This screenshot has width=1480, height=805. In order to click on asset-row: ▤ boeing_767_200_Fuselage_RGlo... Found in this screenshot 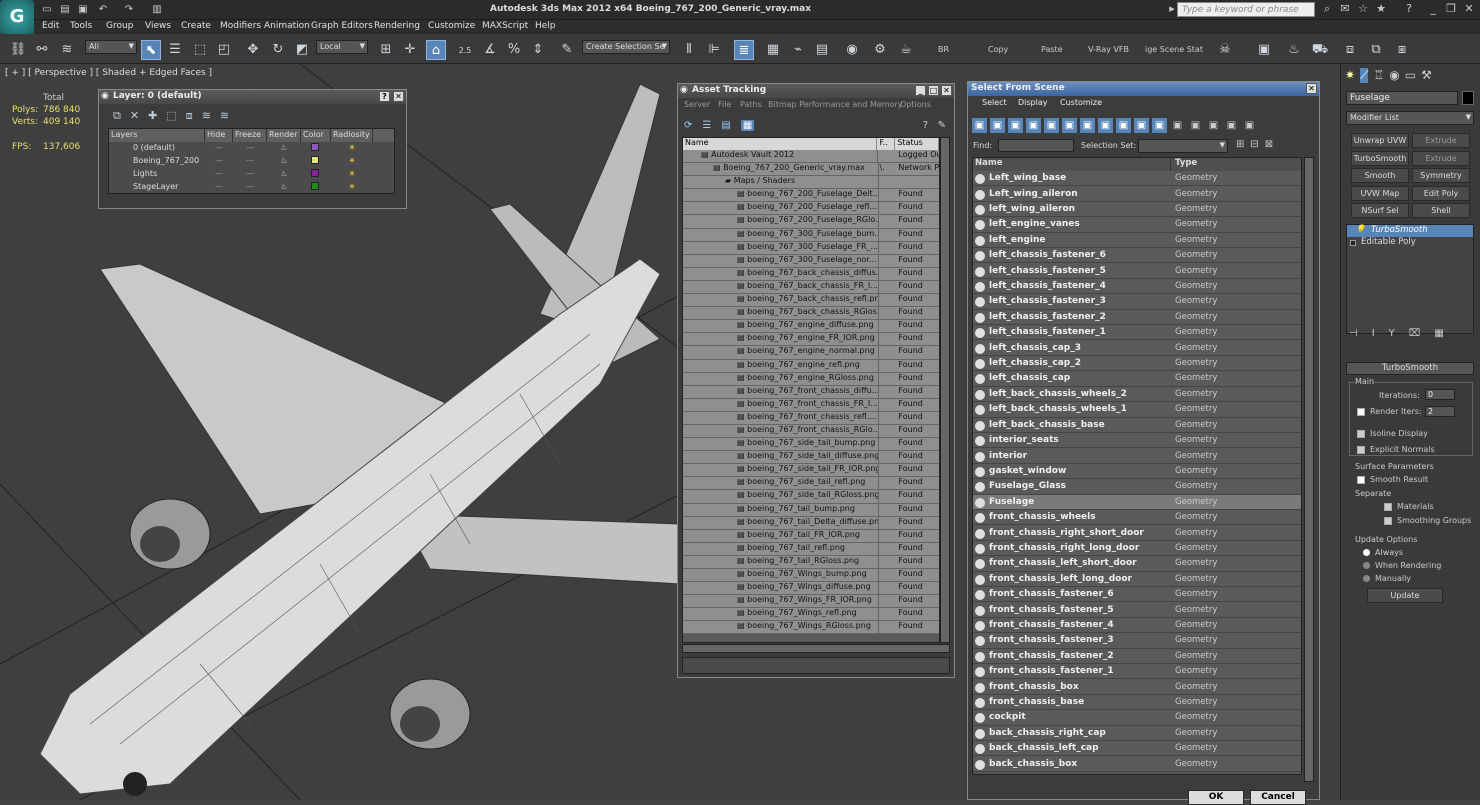, I will do `click(811, 222)`.